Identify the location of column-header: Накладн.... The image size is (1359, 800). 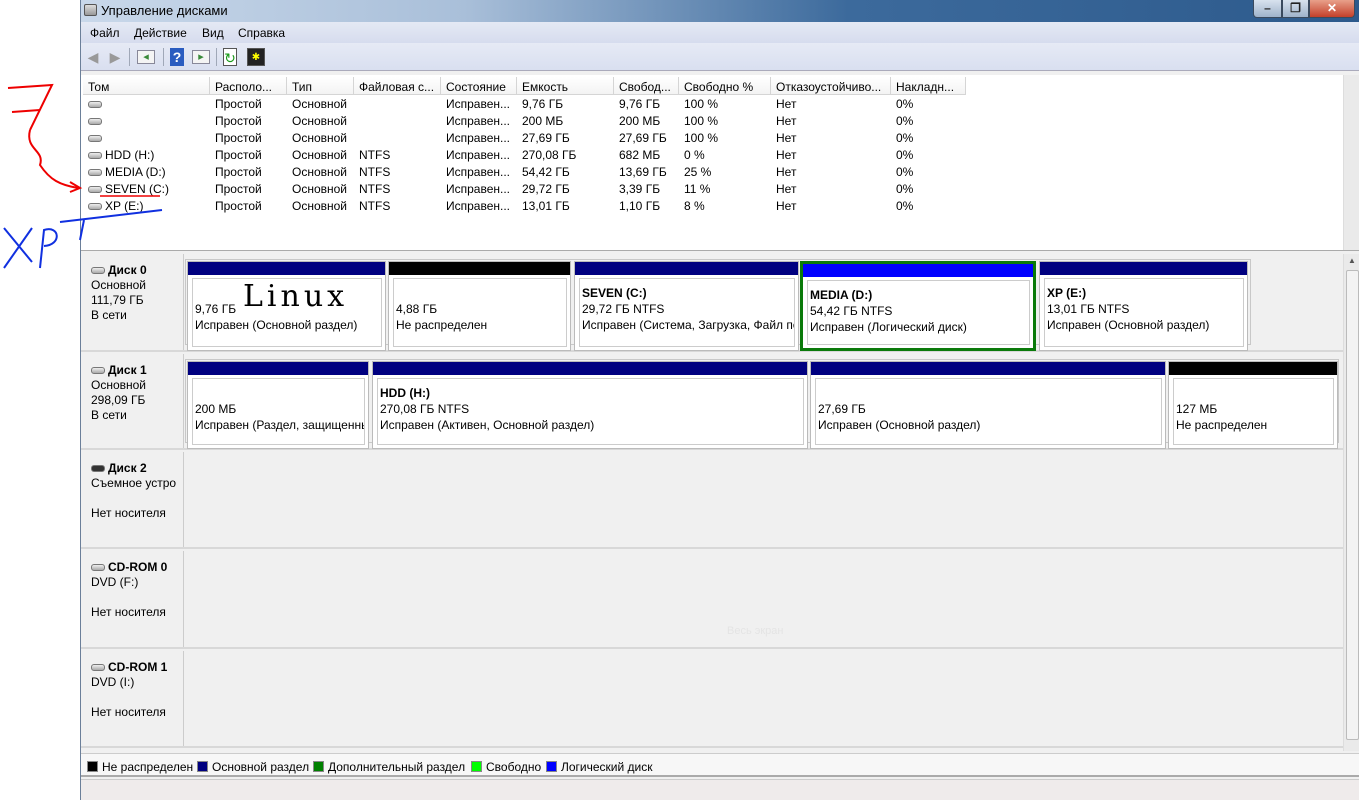
(928, 86).